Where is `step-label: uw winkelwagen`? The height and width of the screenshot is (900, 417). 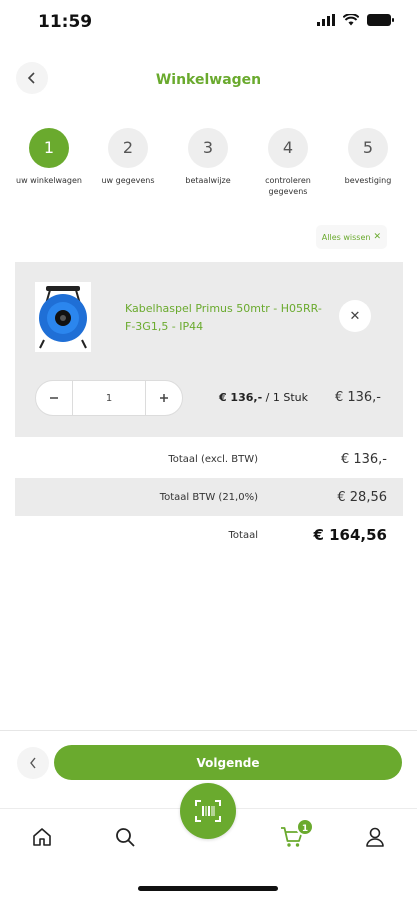 step-label: uw winkelwagen is located at coordinates (49, 180).